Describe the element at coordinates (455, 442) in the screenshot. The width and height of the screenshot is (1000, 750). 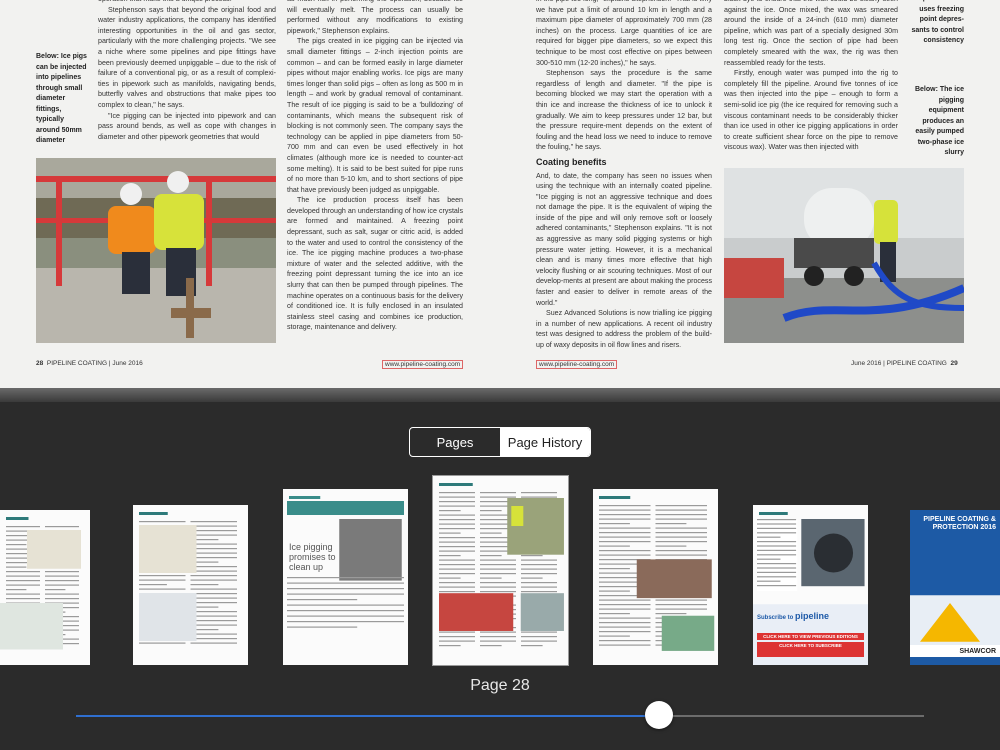
I see `tab-pages: Pages` at that location.